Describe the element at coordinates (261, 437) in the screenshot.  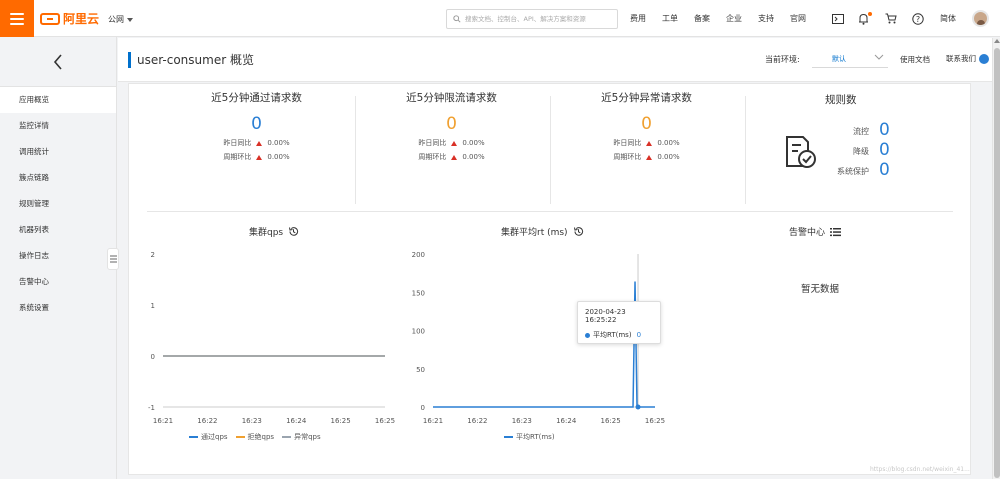
I see `legend-label: 拒绝qps` at that location.